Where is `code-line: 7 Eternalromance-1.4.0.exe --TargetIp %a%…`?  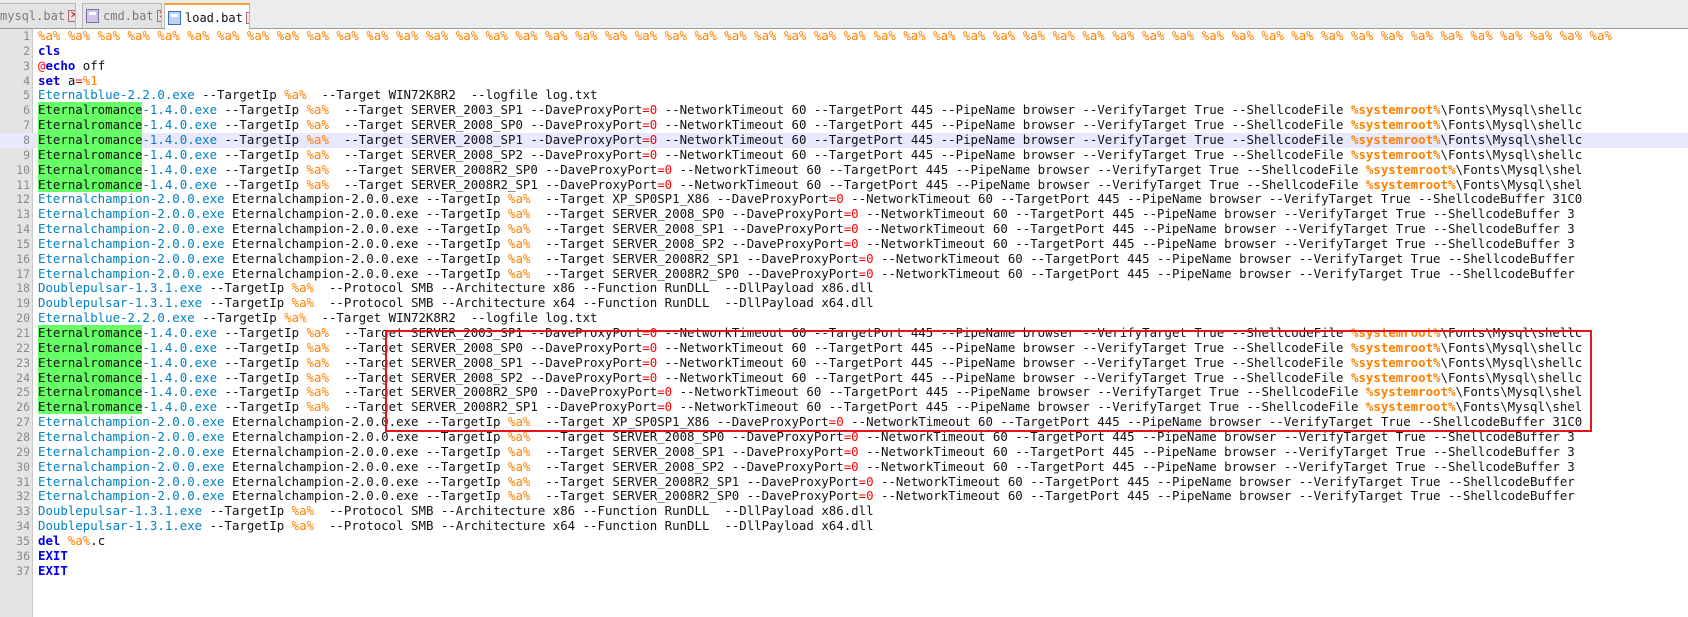
code-line: 7 Eternalromance-1.4.0.exe --TargetIp %a%… is located at coordinates (844, 125).